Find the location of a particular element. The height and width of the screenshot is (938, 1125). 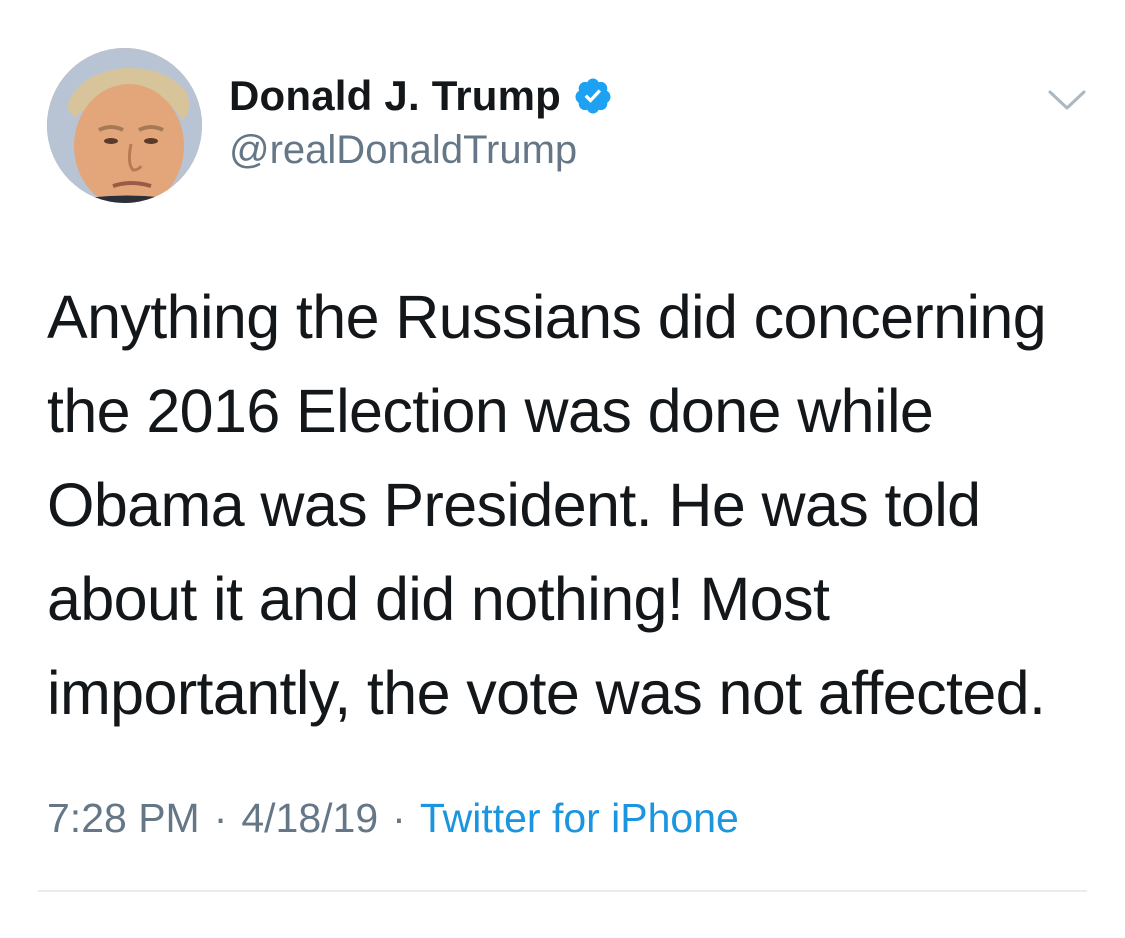

author-handle: @realDonaldTrump is located at coordinates (421, 150).